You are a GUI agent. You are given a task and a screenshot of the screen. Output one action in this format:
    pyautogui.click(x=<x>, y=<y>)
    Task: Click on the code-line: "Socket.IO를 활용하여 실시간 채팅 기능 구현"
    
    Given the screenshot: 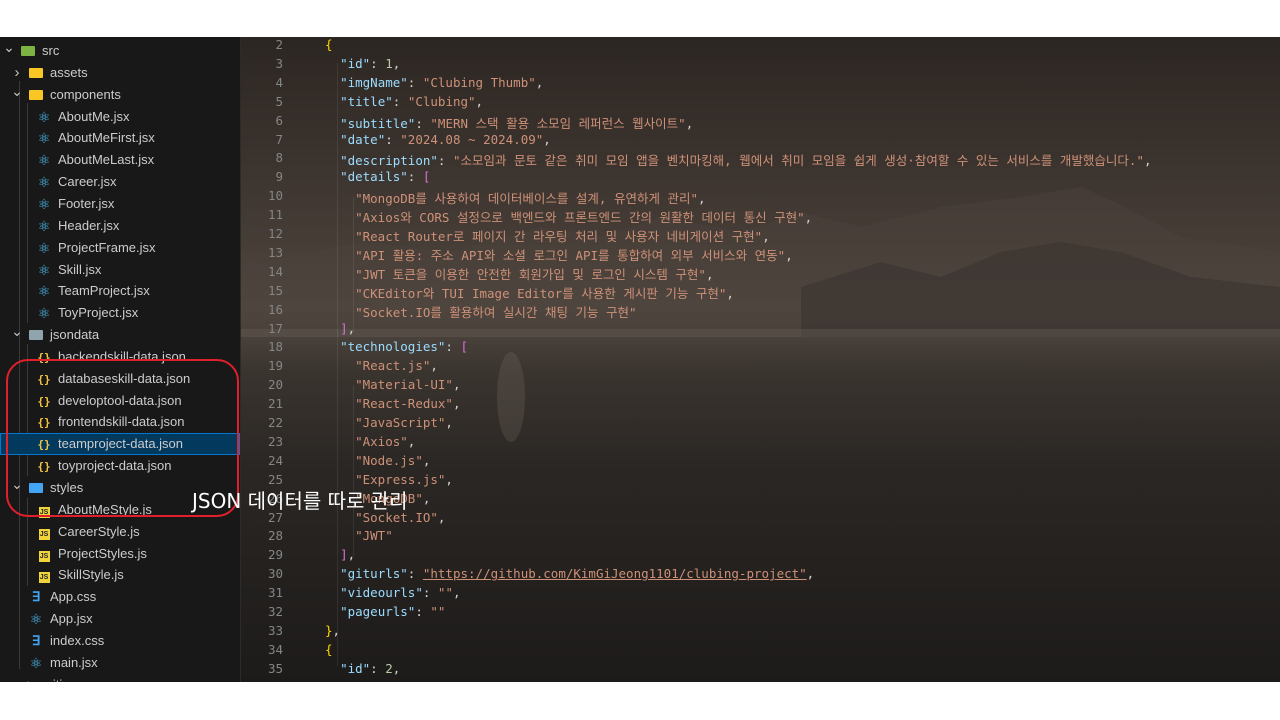 What is the action you would take?
    pyautogui.click(x=480, y=311)
    